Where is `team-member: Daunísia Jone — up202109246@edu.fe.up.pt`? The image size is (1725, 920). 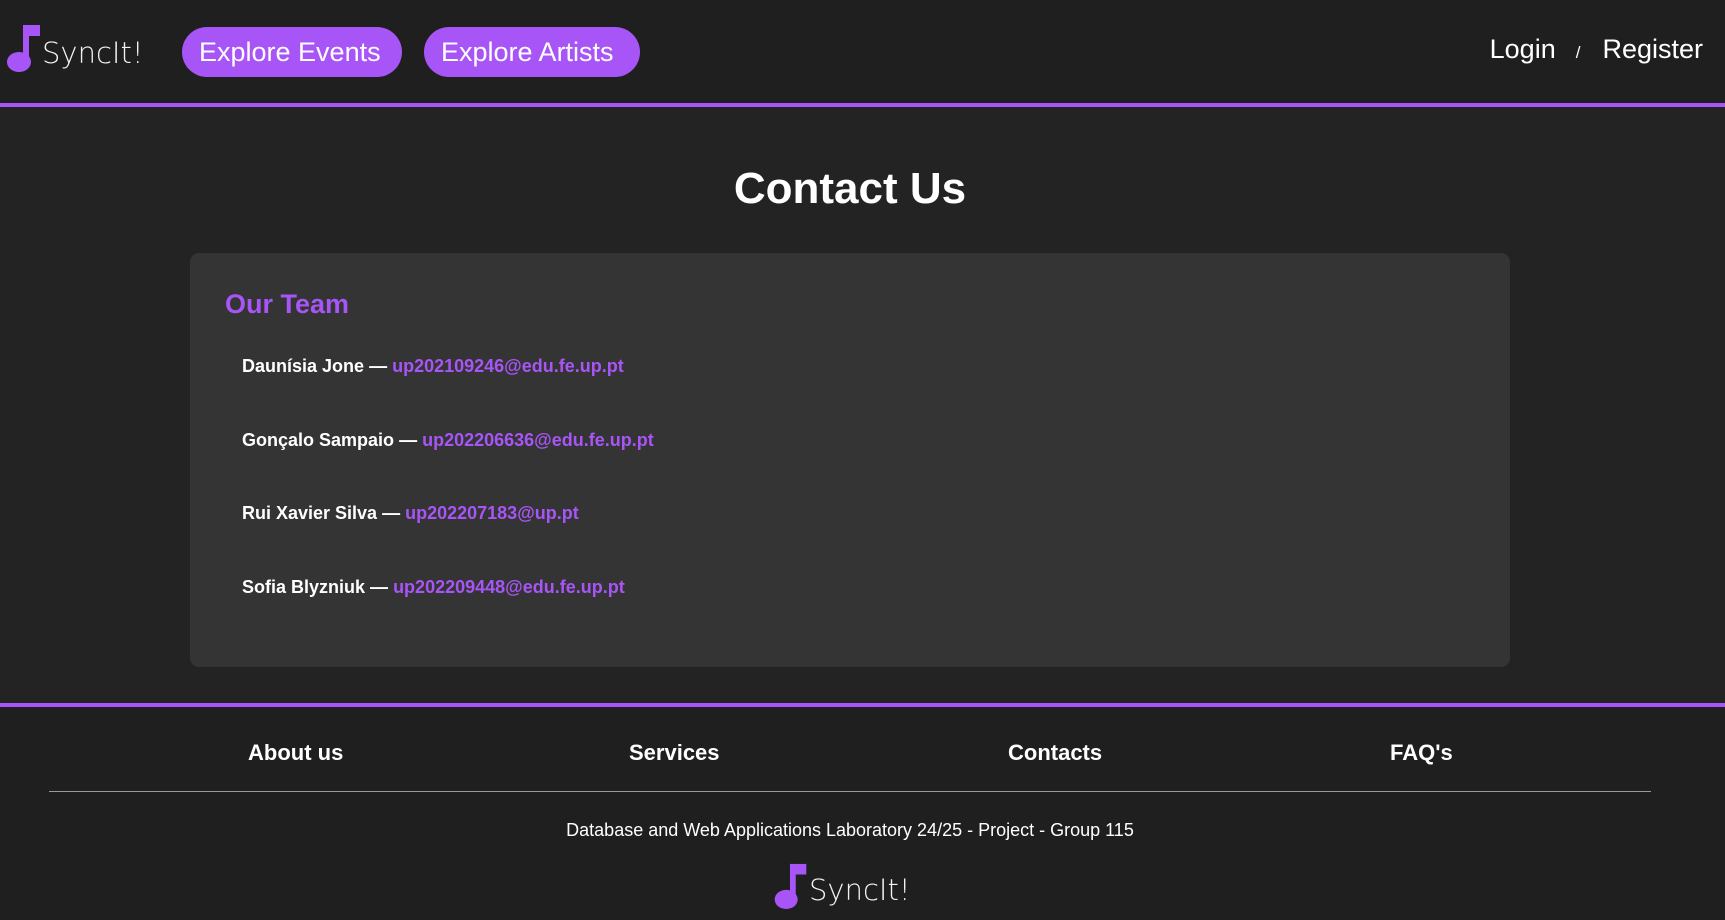 team-member: Daunísia Jone — up202109246@edu.fe.up.pt is located at coordinates (433, 366).